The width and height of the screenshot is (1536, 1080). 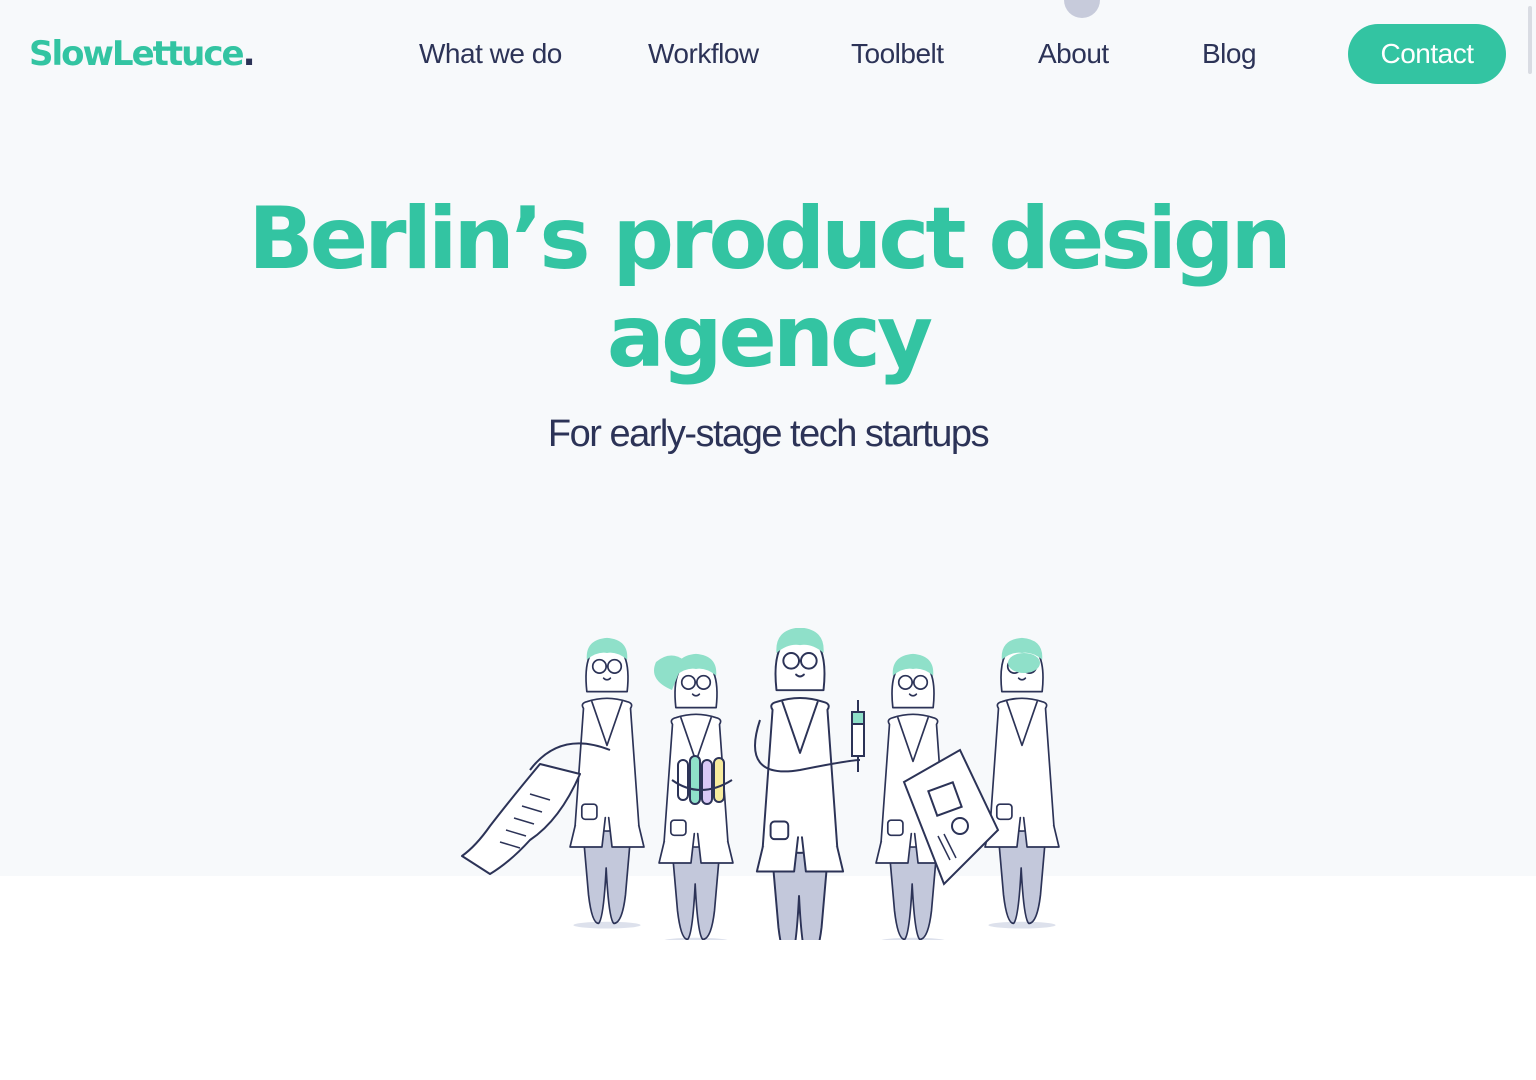 I want to click on nav-link-workflow: Workflow, so click(x=703, y=54).